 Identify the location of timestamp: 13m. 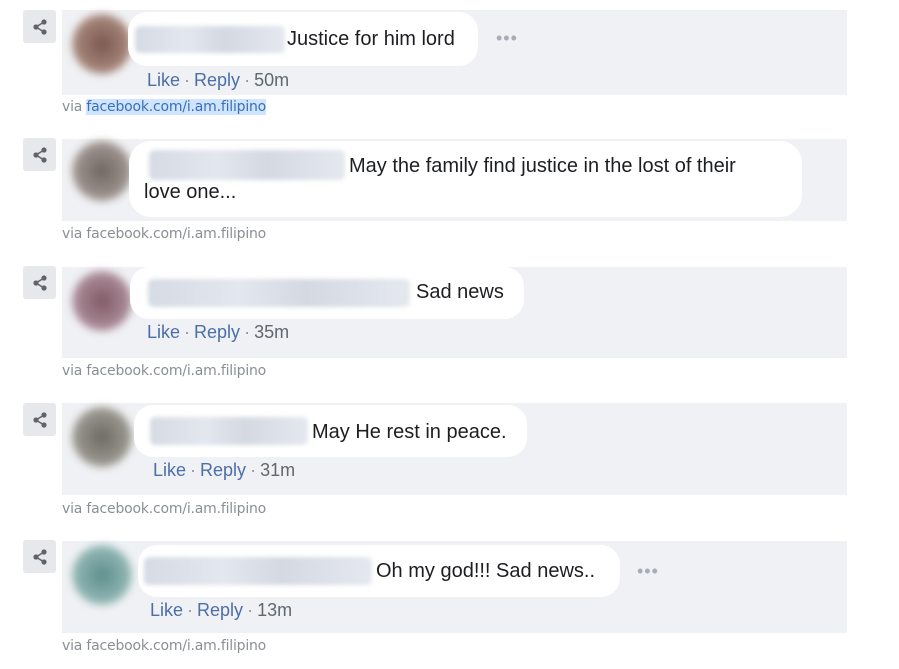
(275, 610).